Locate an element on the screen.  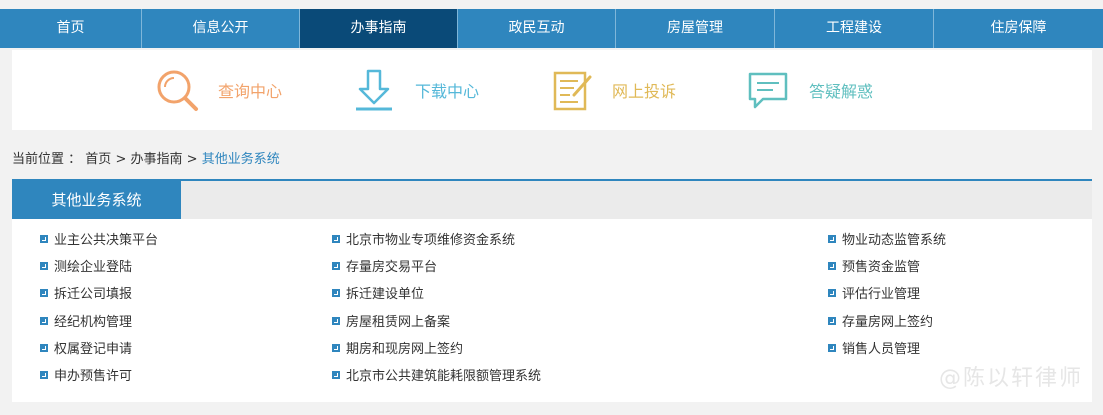
nav-construction: 工程建设 is located at coordinates (854, 28).